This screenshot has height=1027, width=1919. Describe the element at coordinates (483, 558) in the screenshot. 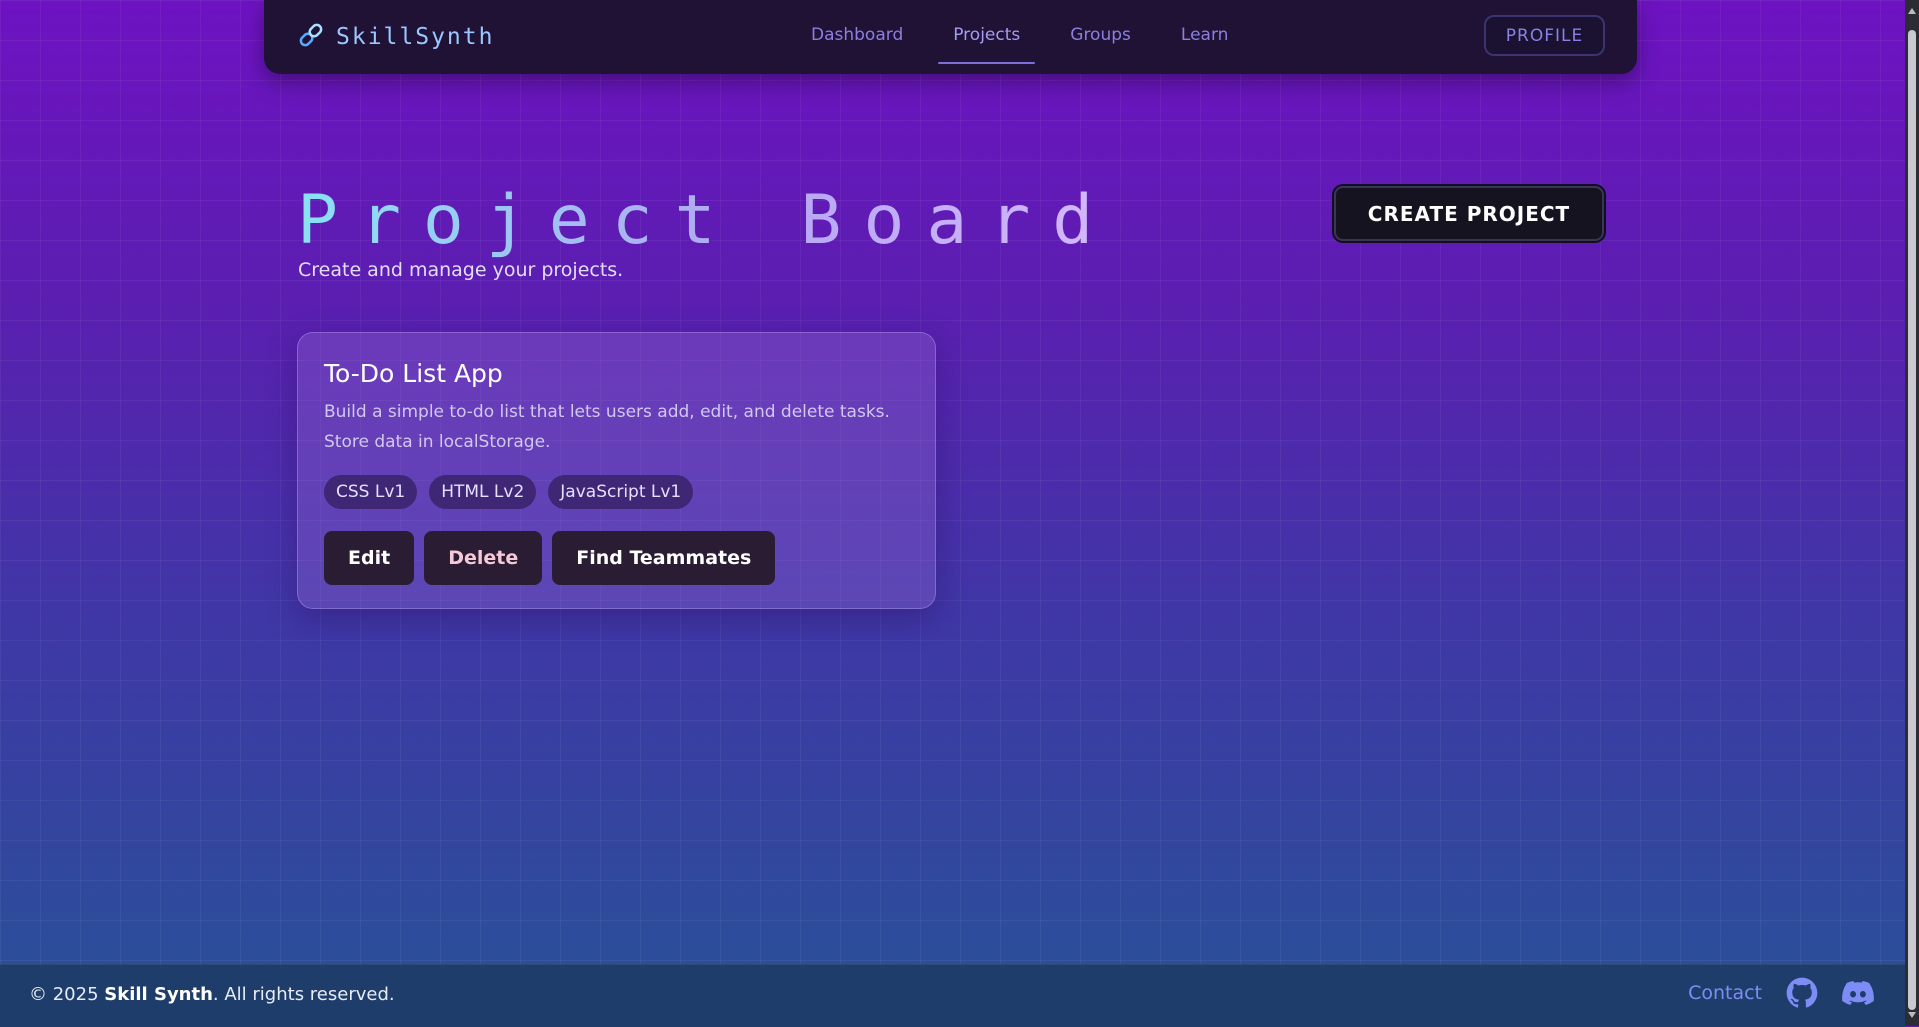

I see `delete-button: Delete` at that location.